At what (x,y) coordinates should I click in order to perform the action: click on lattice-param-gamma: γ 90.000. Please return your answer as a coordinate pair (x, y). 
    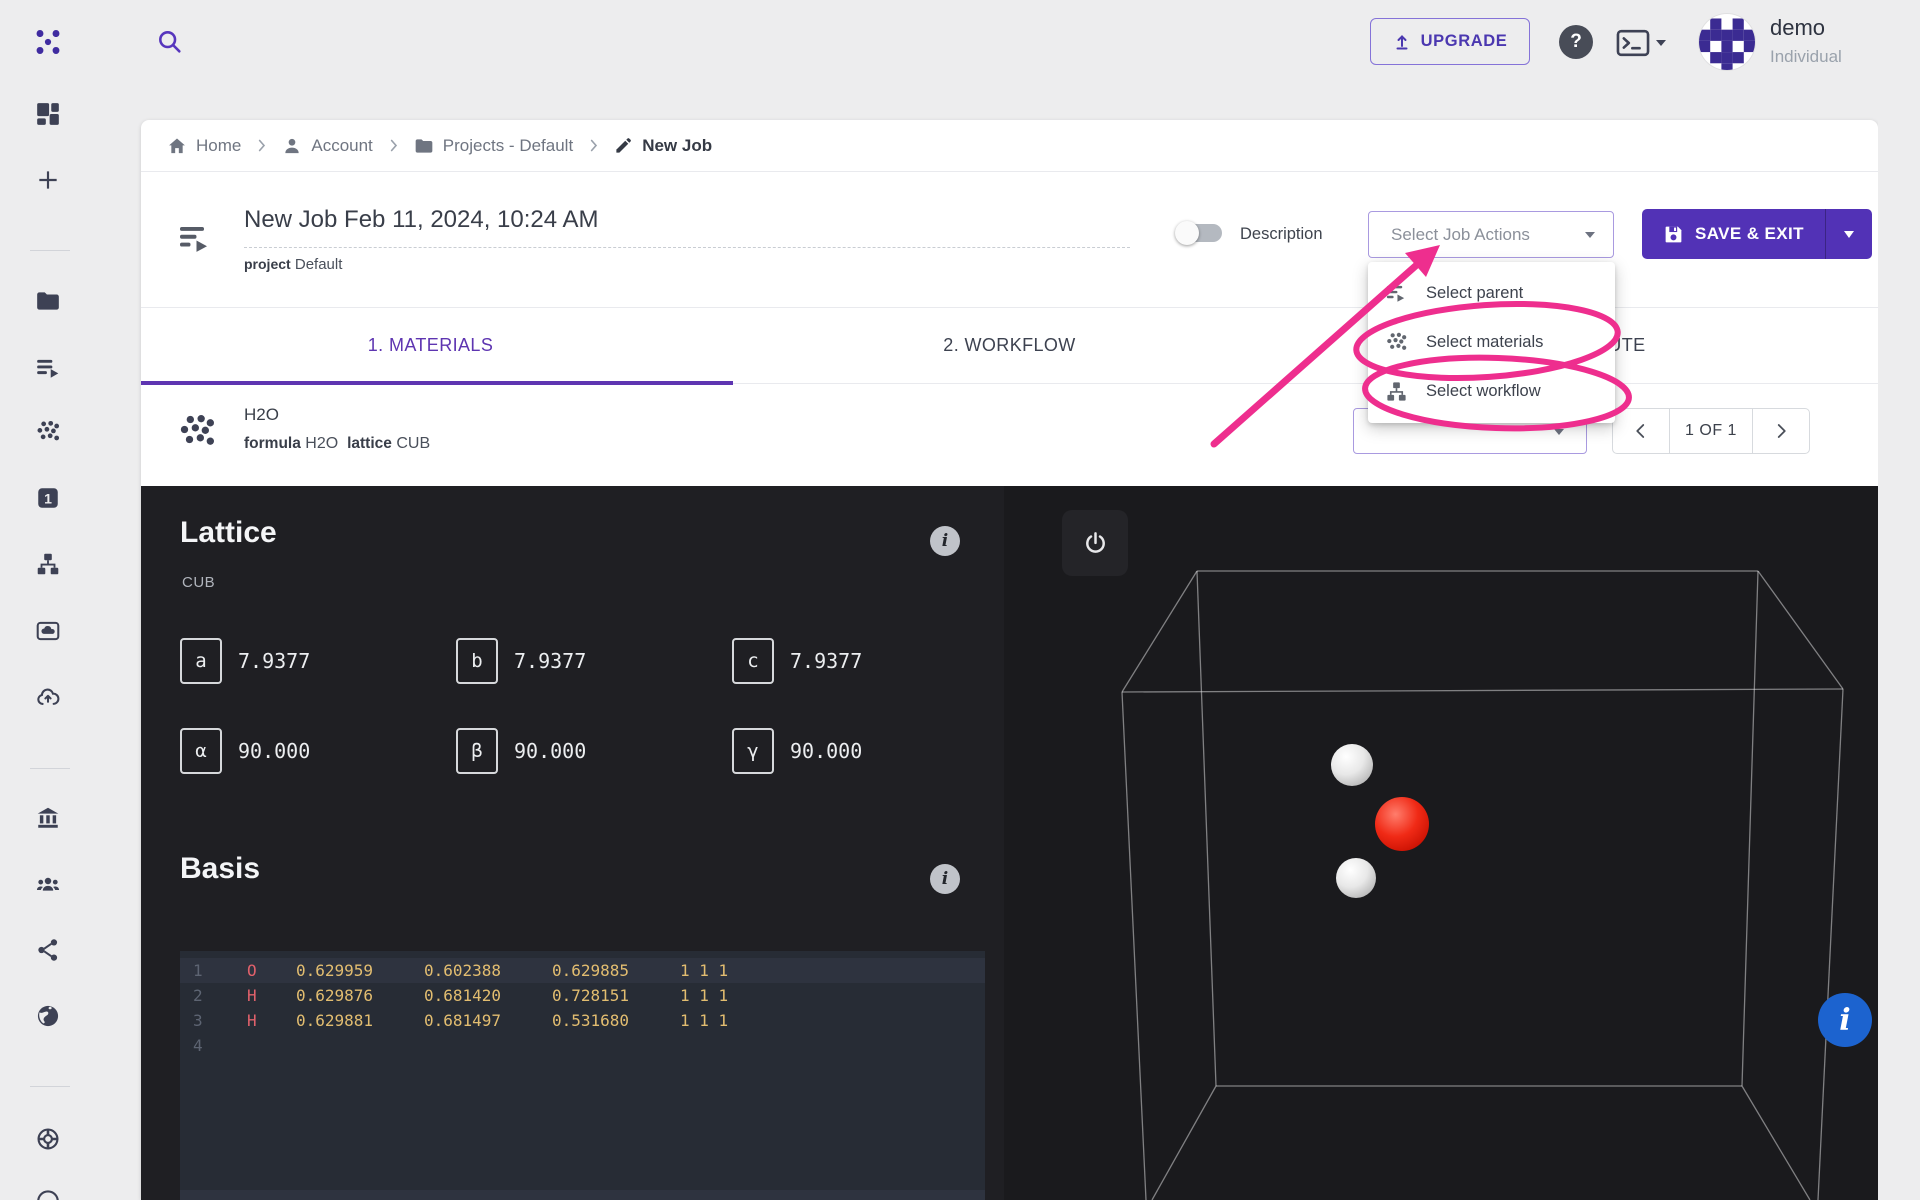
    Looking at the image, I should click on (870, 751).